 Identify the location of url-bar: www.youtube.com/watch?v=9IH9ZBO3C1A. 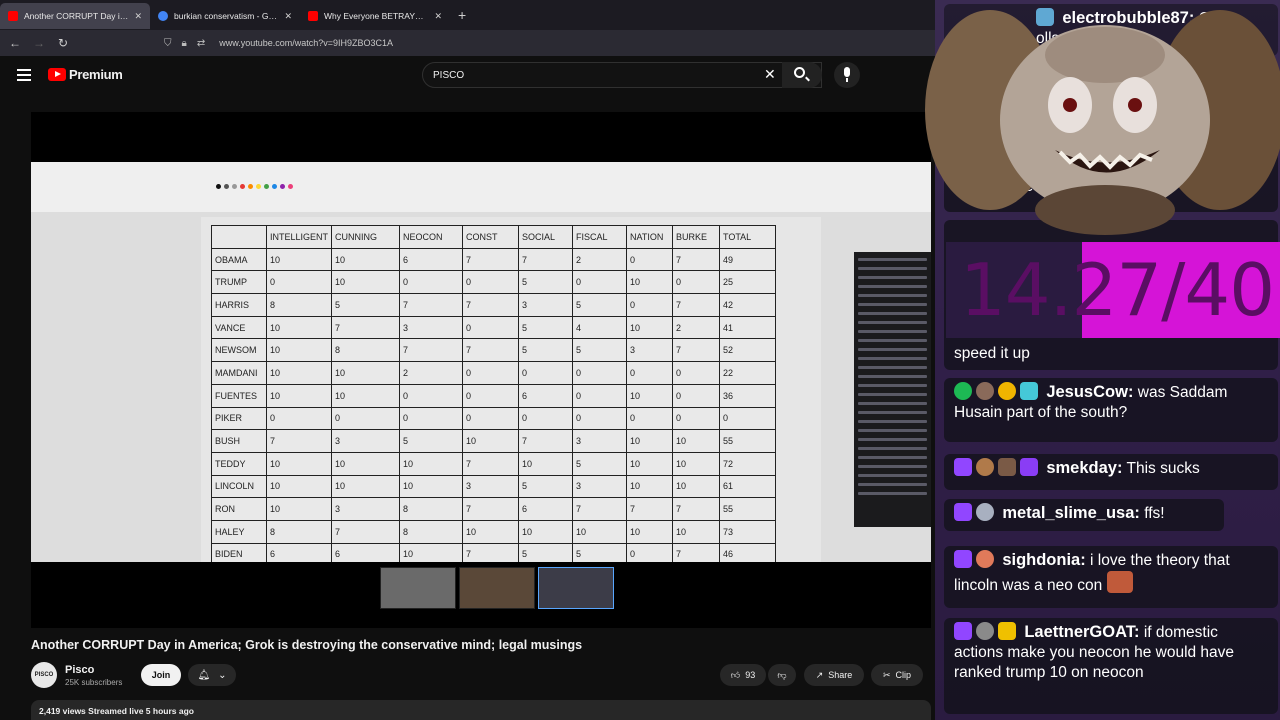
(306, 43).